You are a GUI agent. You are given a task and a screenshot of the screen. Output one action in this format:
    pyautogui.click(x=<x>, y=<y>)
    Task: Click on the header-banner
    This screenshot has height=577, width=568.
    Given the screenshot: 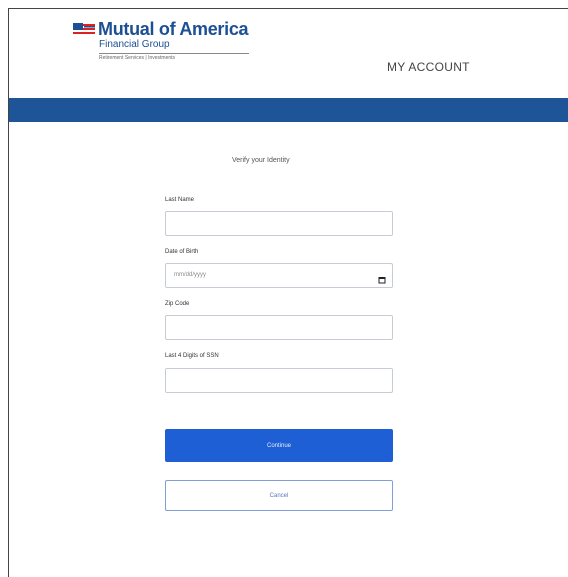 What is the action you would take?
    pyautogui.click(x=288, y=110)
    